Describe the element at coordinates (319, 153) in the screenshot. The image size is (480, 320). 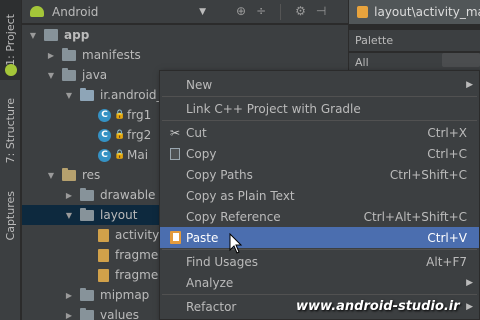
I see `menu-item-copy: Copy Ctrl+C` at that location.